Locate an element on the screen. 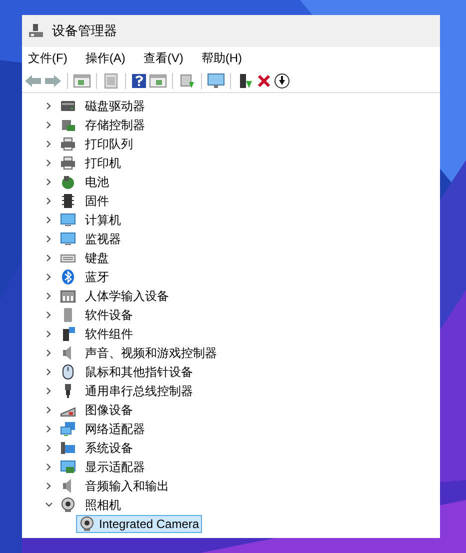  computer-icon is located at coordinates (36, 31).